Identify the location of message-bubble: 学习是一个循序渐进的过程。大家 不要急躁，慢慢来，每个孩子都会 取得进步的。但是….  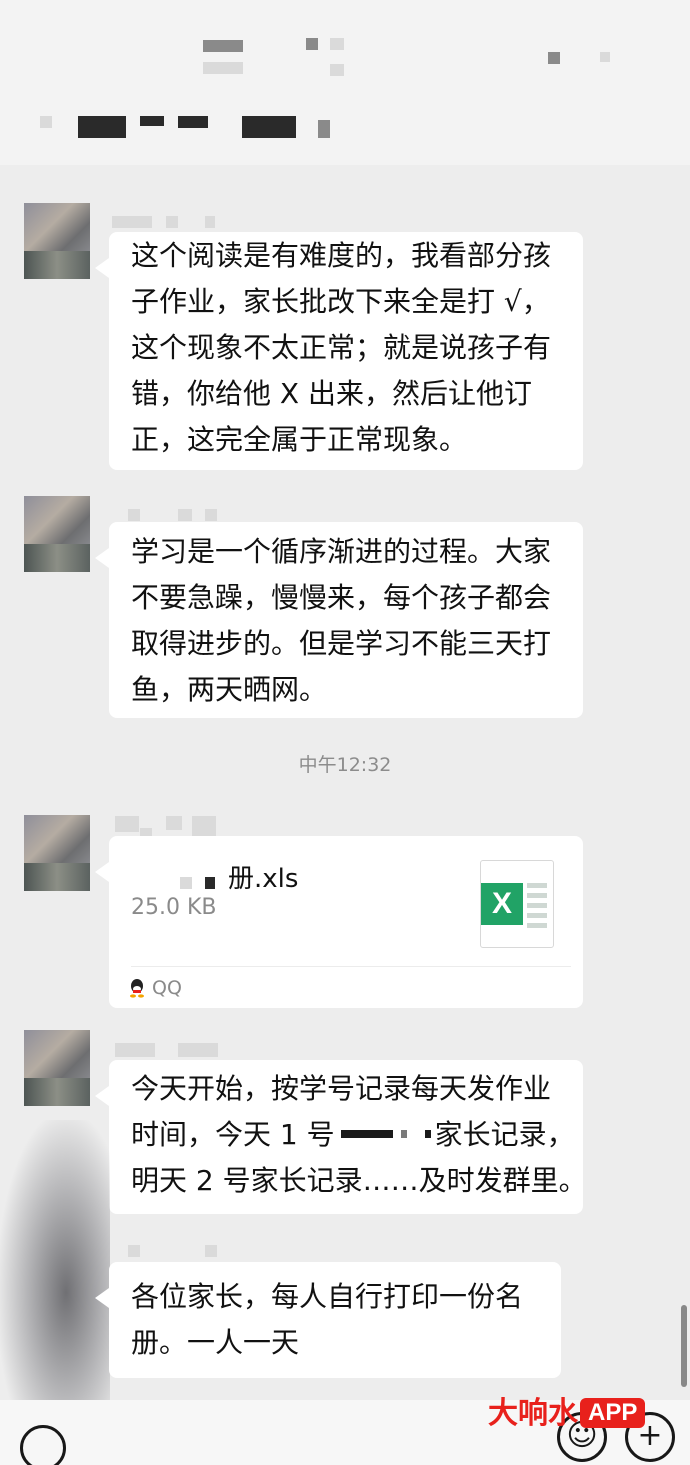
(339, 620).